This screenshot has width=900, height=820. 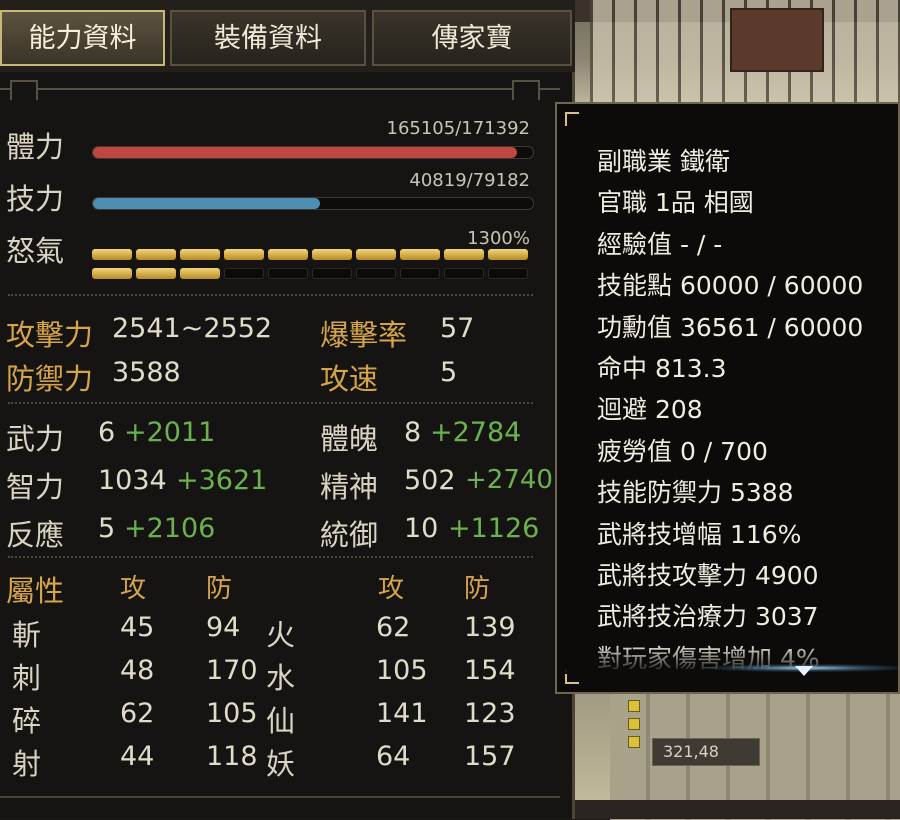 I want to click on bottom-bar, so click(x=735, y=809).